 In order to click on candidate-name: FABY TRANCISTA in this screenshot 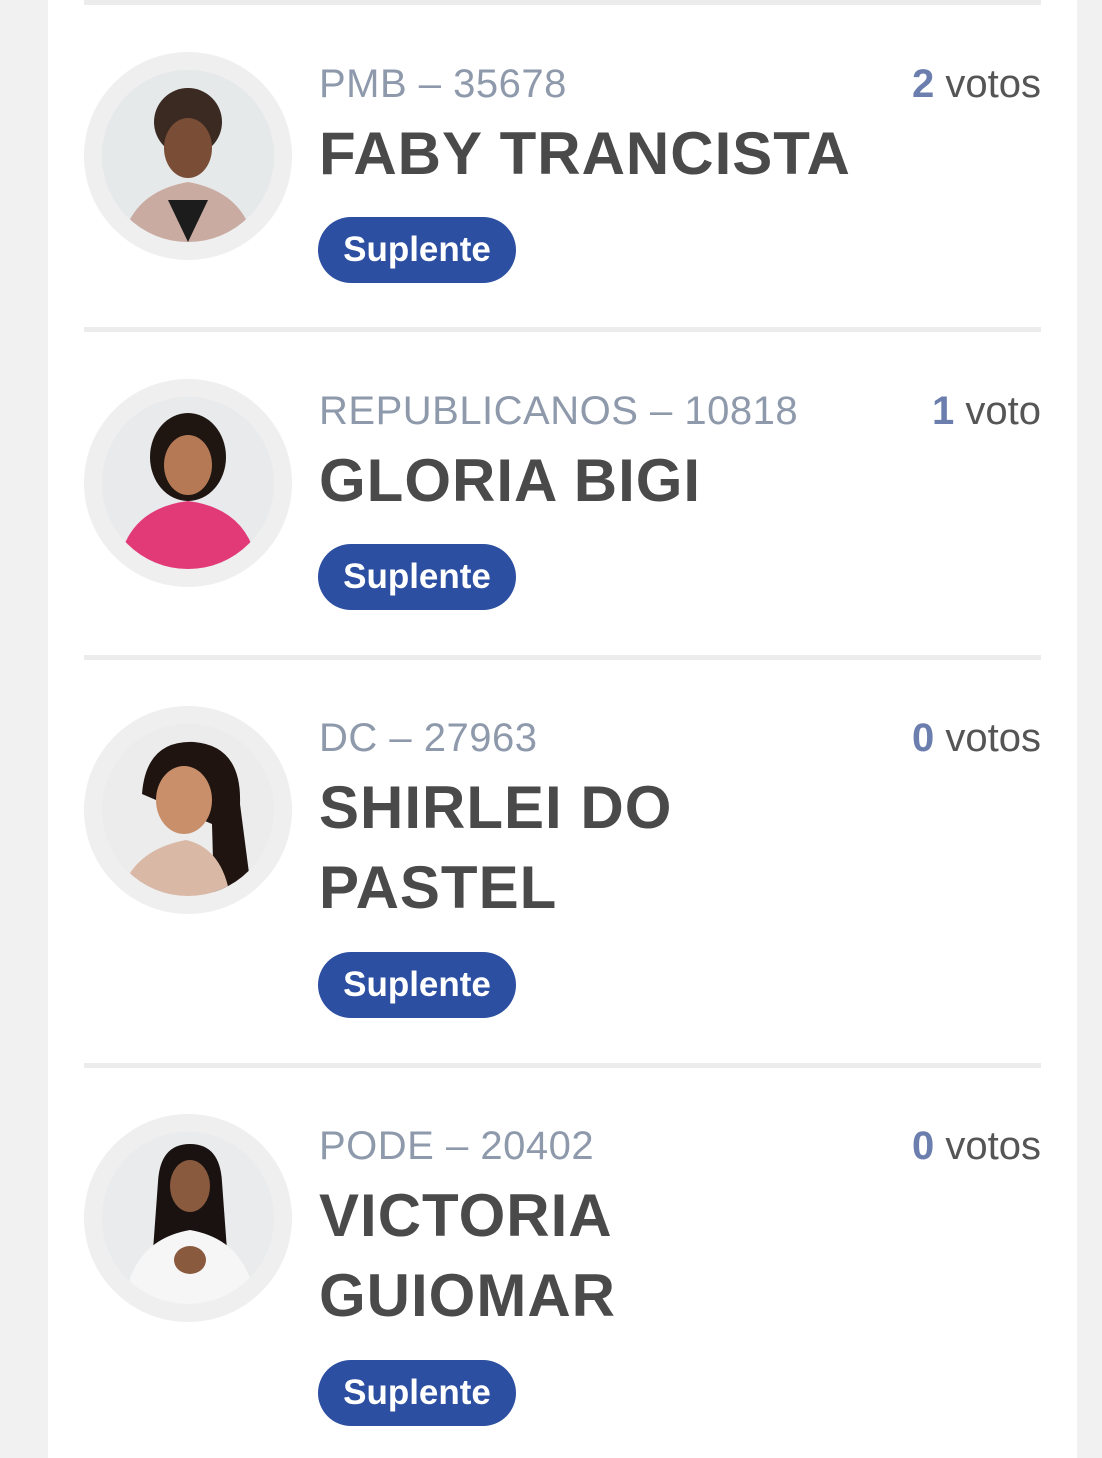, I will do `click(585, 153)`.